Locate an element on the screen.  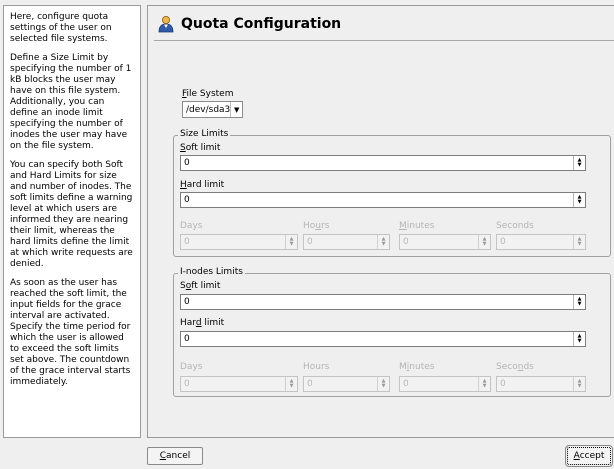
size-days-value: 0 is located at coordinates (187, 242).